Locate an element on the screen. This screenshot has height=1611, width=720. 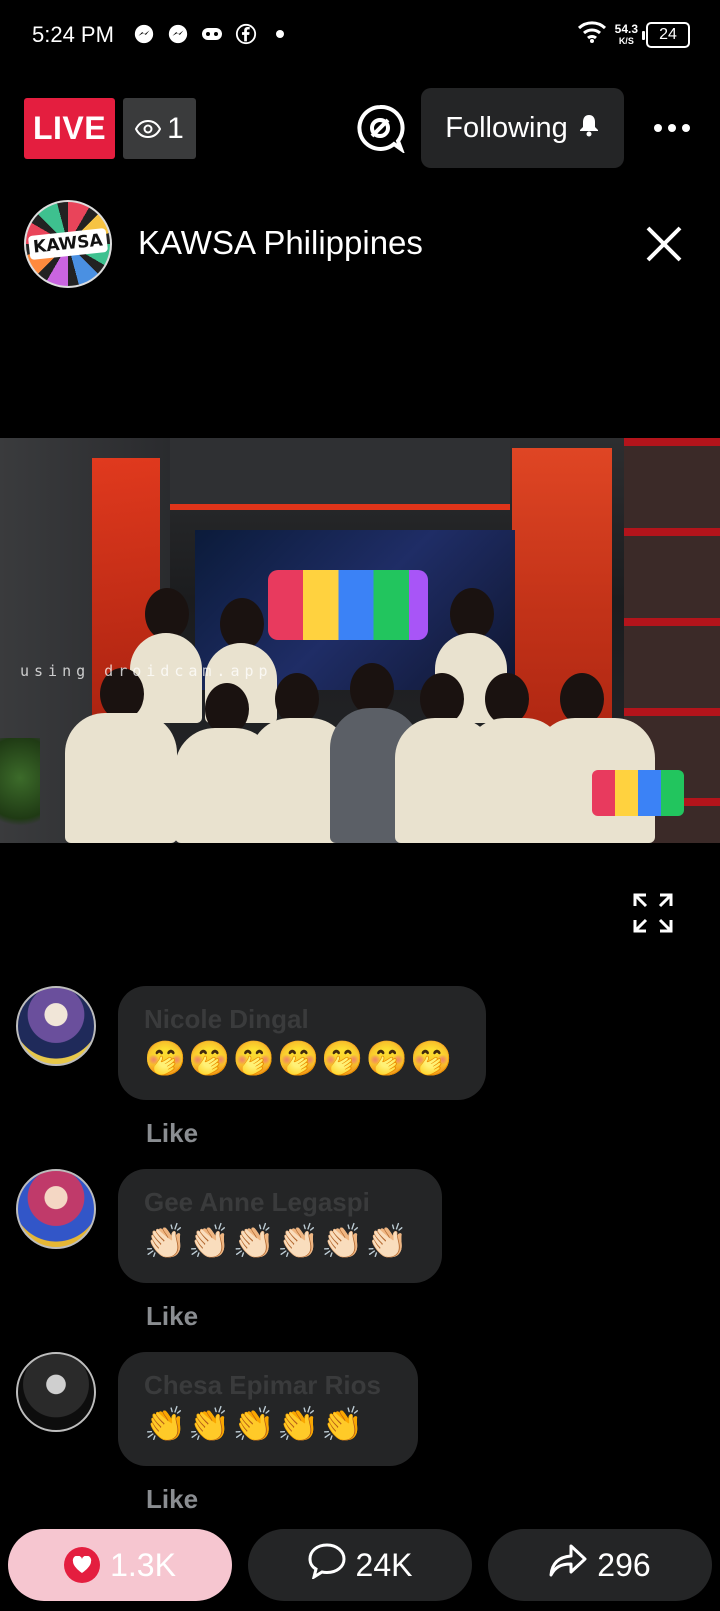
status-time: 5:24 PM is located at coordinates (73, 34).